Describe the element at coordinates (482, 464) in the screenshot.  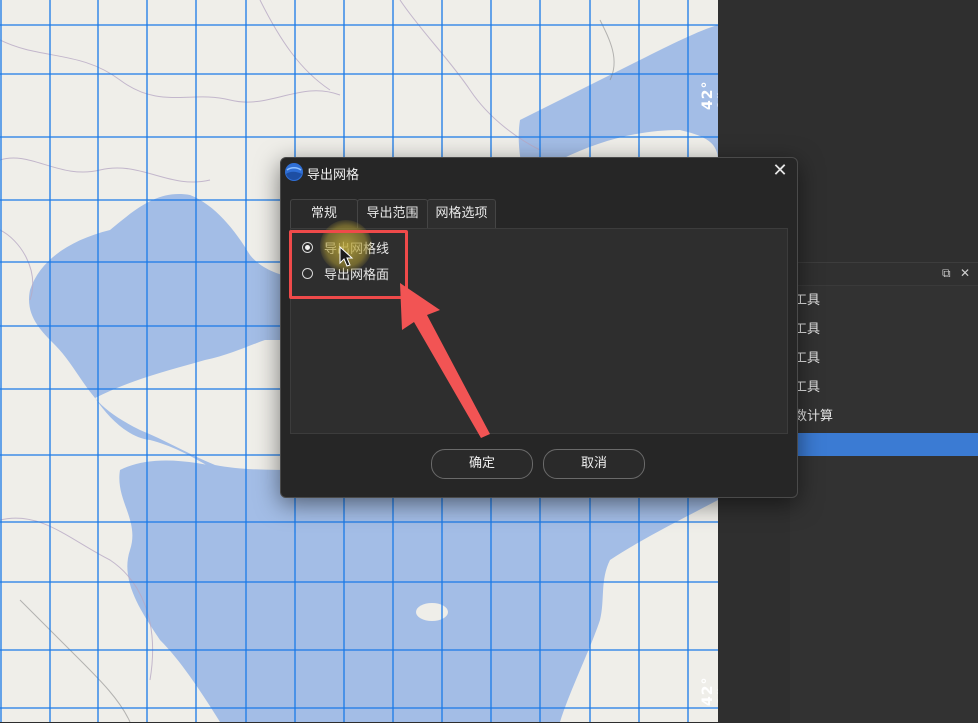
I see `ok-button: 确定` at that location.